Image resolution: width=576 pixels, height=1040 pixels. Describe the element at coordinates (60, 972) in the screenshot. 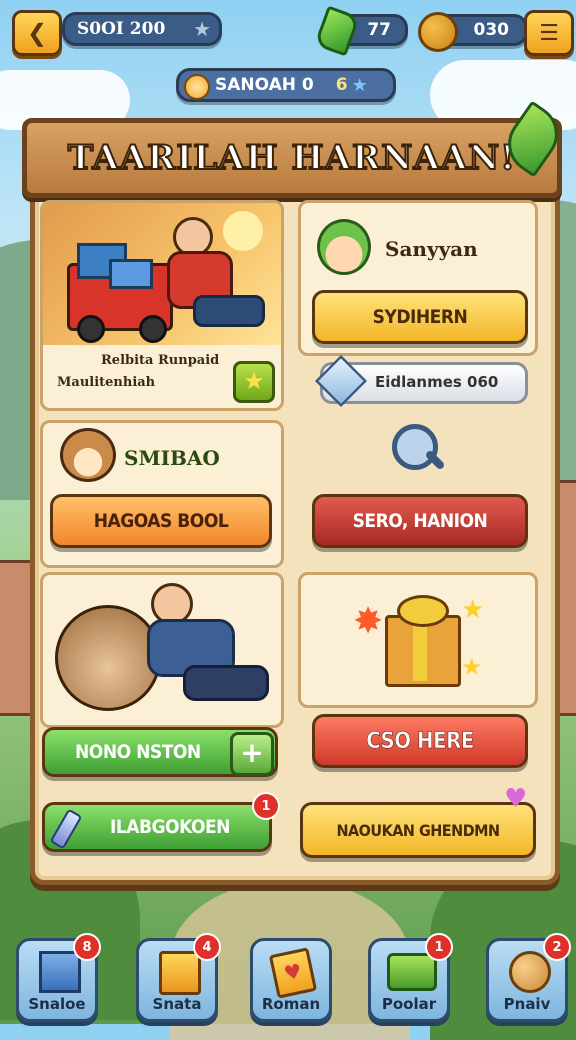

I see `building-icon` at that location.